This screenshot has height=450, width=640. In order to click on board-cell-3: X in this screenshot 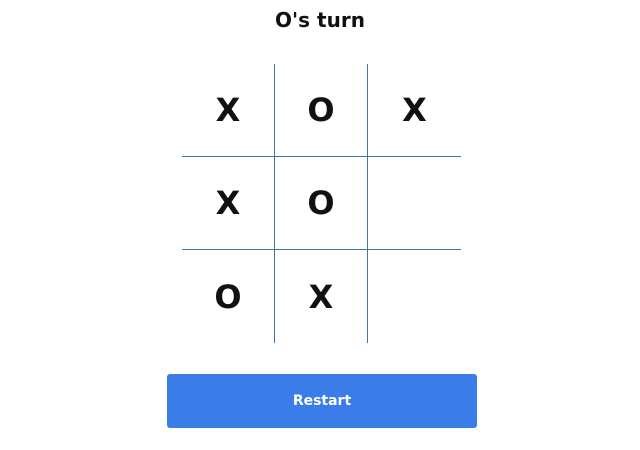, I will do `click(414, 110)`.